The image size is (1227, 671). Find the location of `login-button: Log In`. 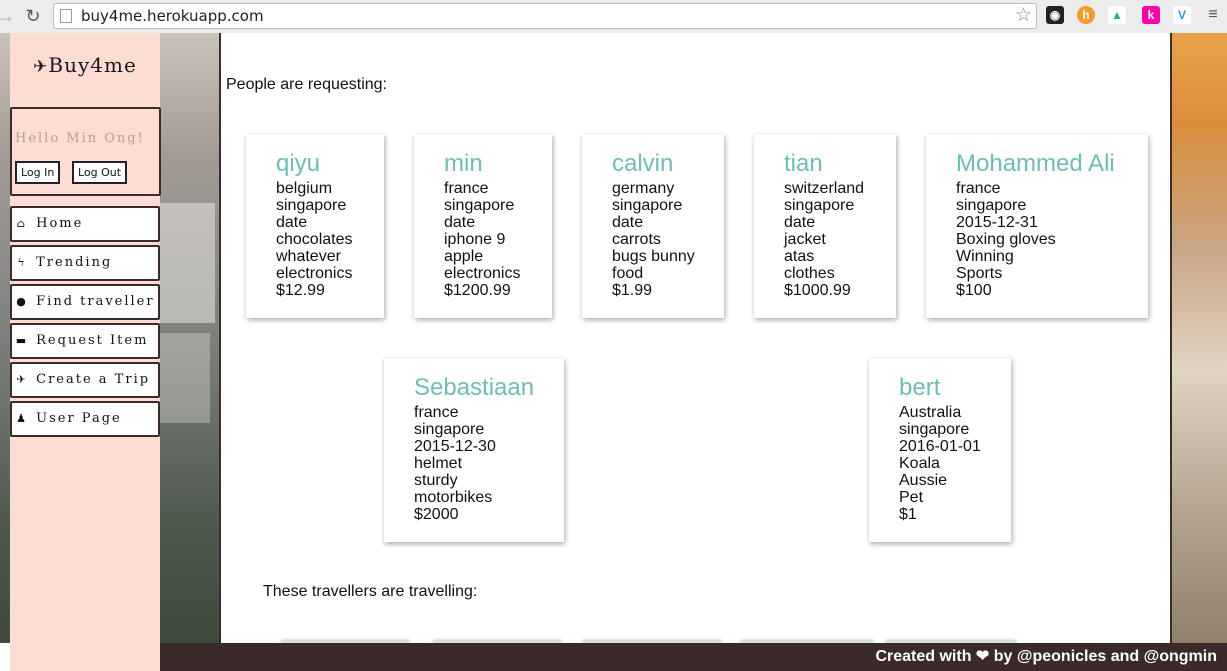

login-button: Log In is located at coordinates (38, 172).